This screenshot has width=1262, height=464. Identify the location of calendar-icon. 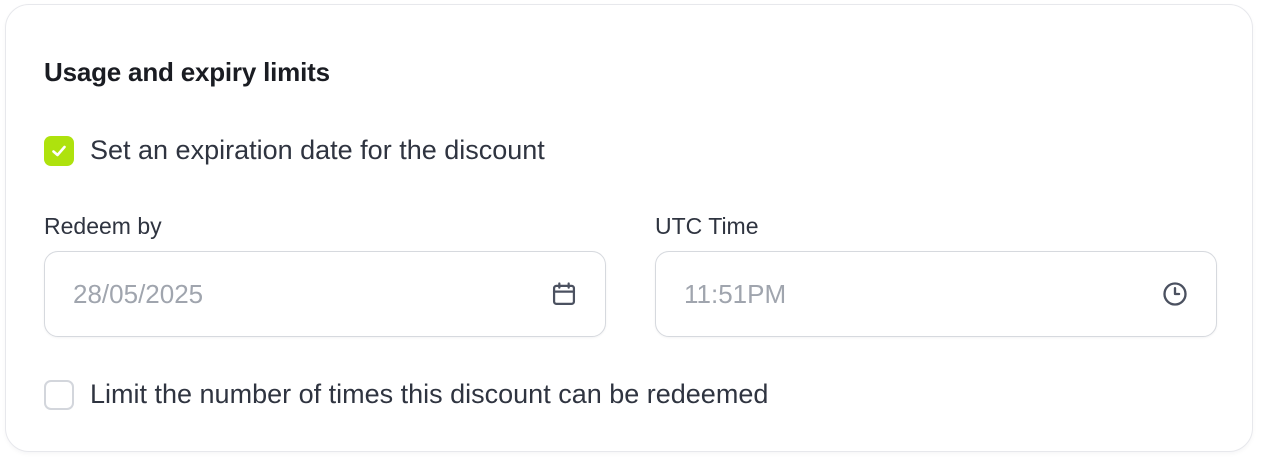
(564, 294).